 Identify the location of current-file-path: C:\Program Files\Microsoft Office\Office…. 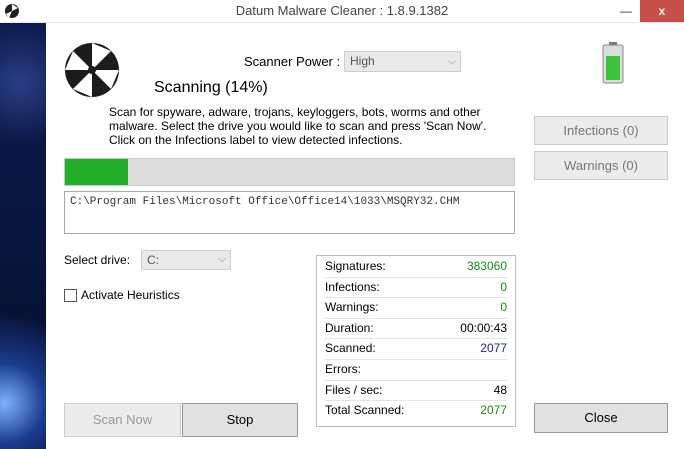
(265, 202).